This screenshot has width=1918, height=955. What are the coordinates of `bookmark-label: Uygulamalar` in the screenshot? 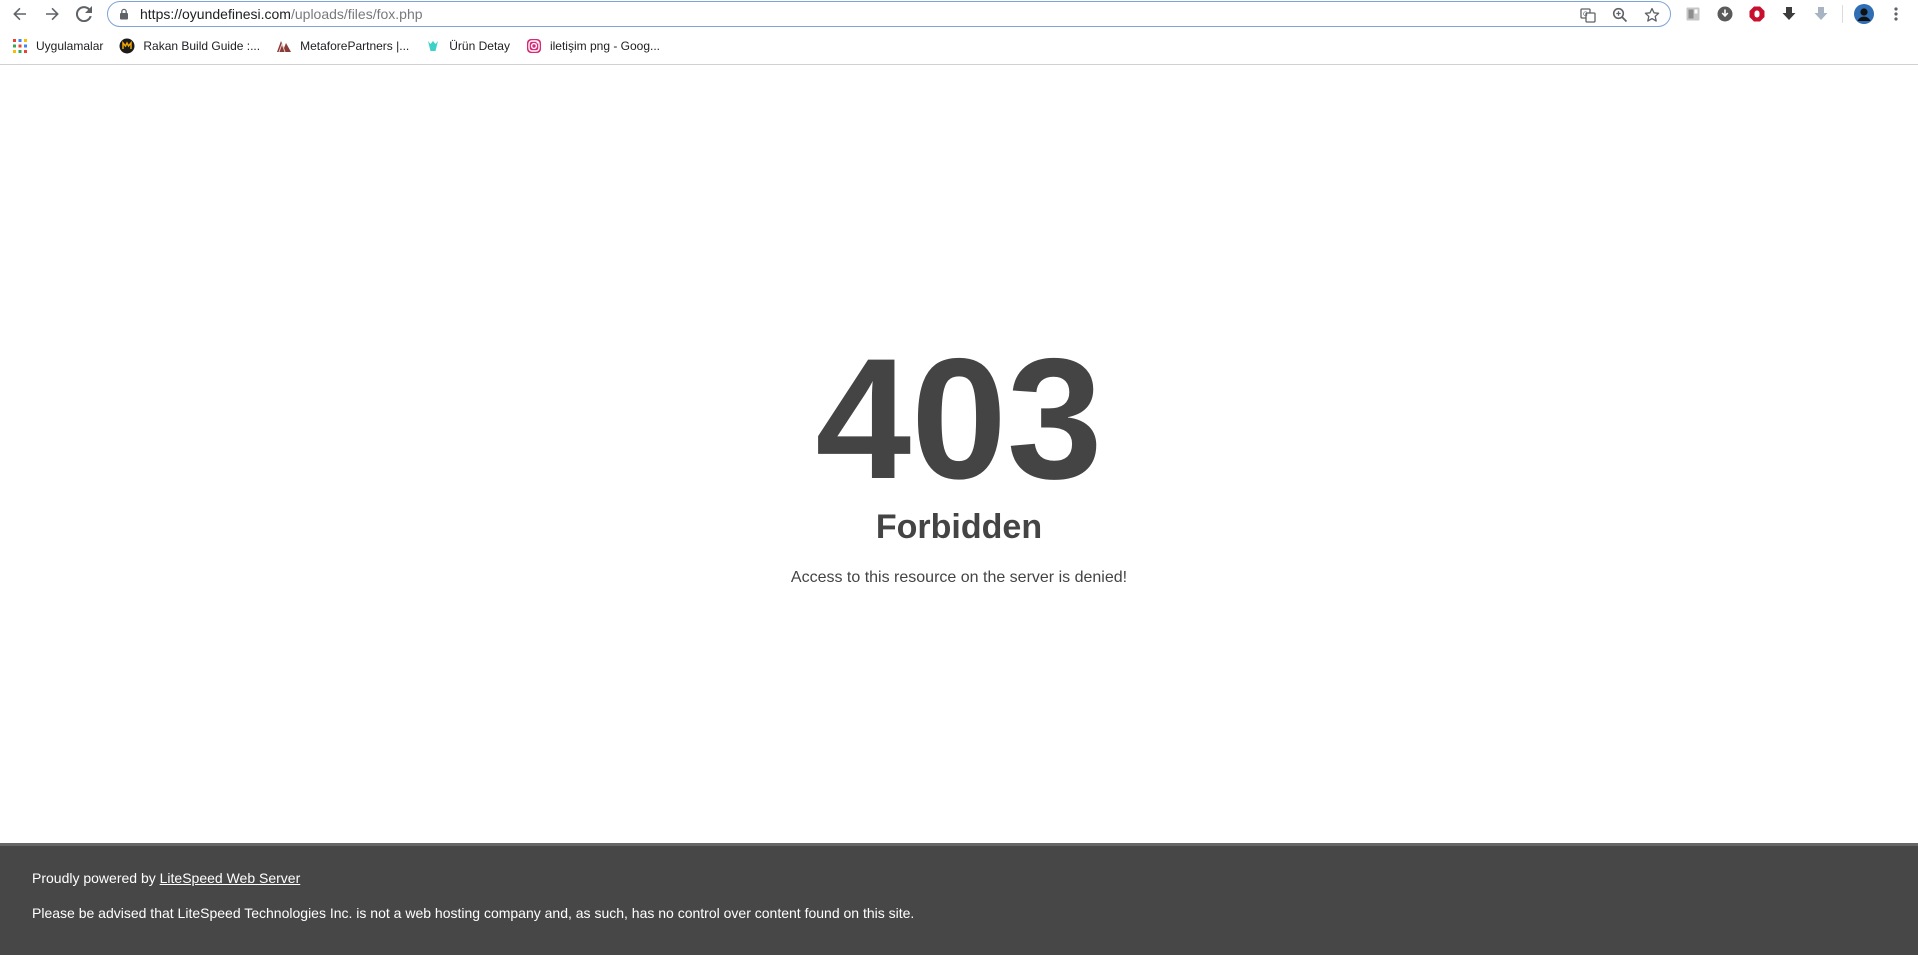 It's located at (70, 46).